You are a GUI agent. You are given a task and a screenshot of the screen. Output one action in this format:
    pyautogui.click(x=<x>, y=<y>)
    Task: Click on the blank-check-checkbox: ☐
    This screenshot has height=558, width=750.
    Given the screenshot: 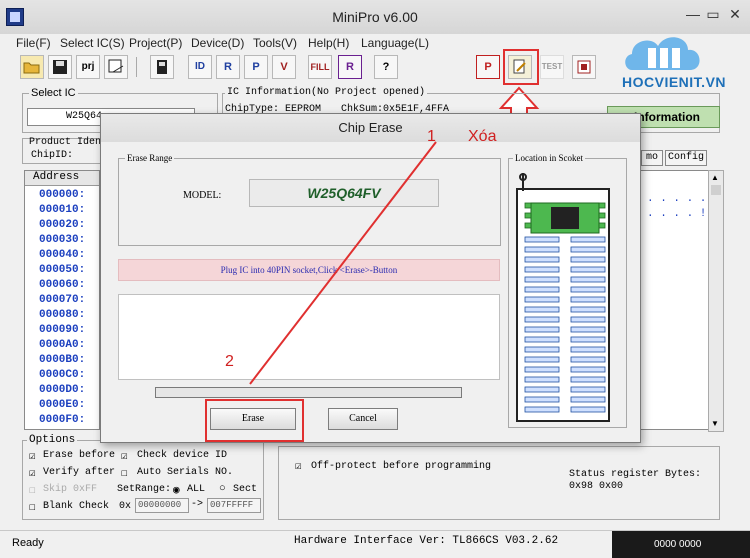 What is the action you would take?
    pyautogui.click(x=32, y=507)
    